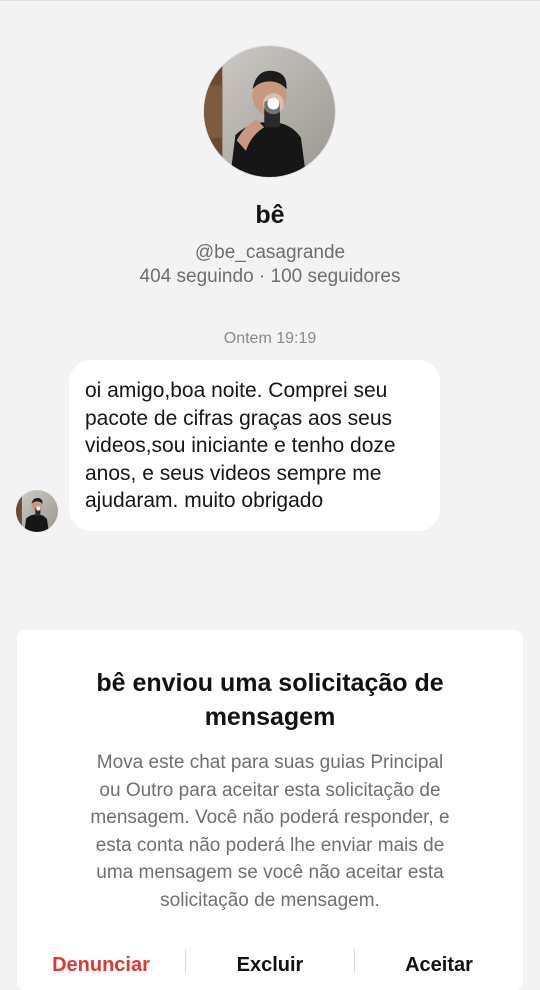  What do you see at coordinates (233, 473) in the screenshot?
I see `message-line: anos, e seus videos sempre me` at bounding box center [233, 473].